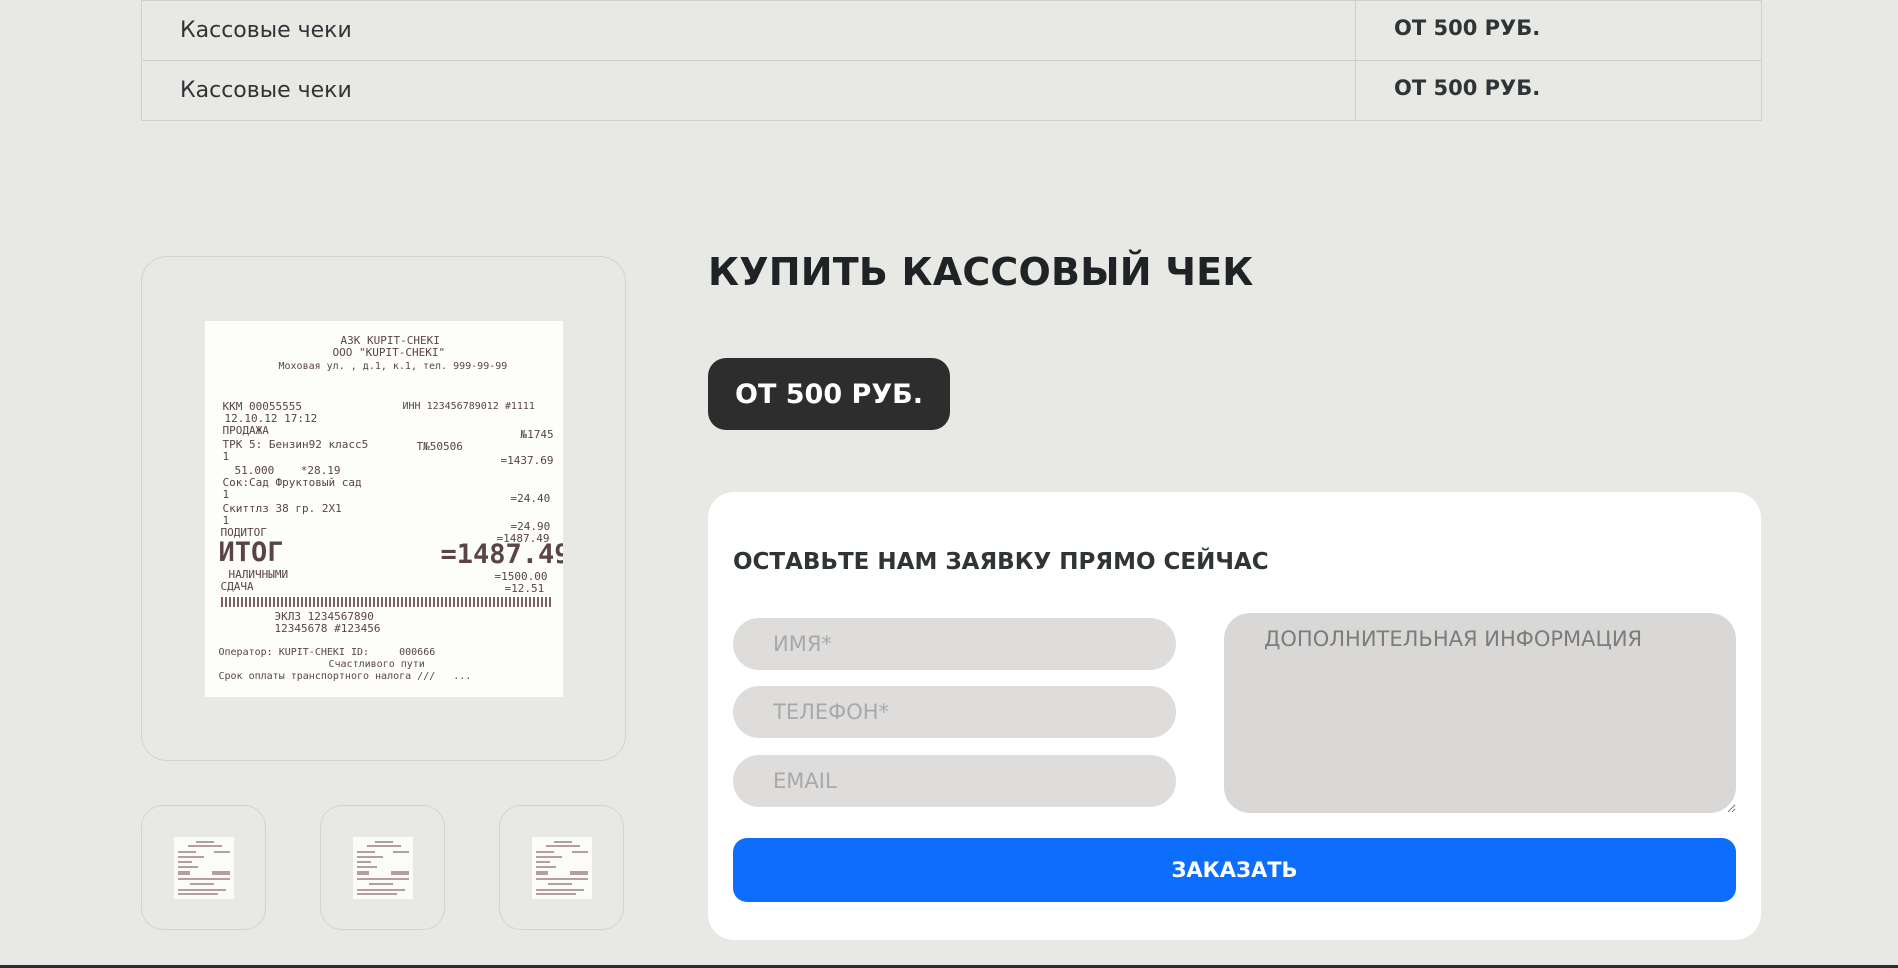  Describe the element at coordinates (390, 340) in the screenshot. I see `receipt-header-line: АЗК KUPIT-CHEKI` at that location.